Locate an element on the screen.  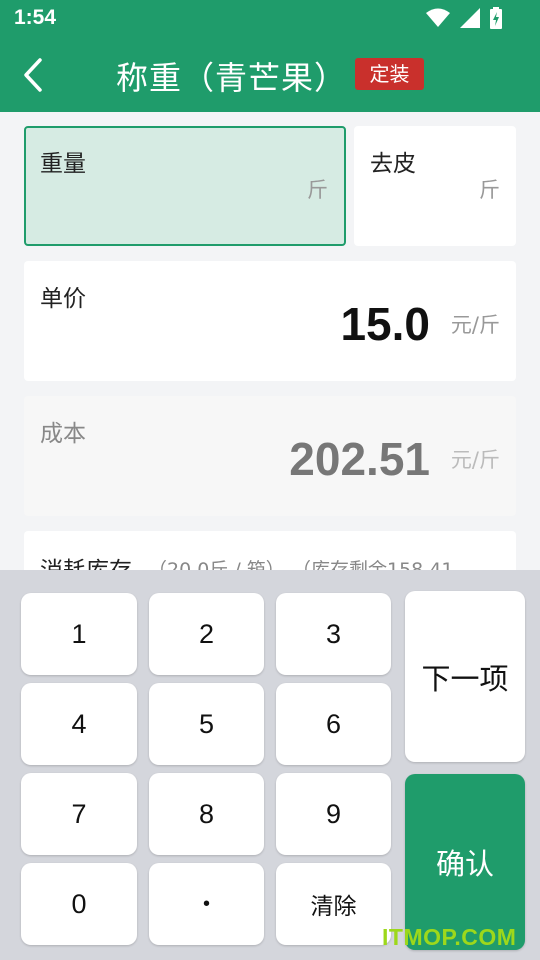
watermark: ITMOP.COM is located at coordinates (449, 937).